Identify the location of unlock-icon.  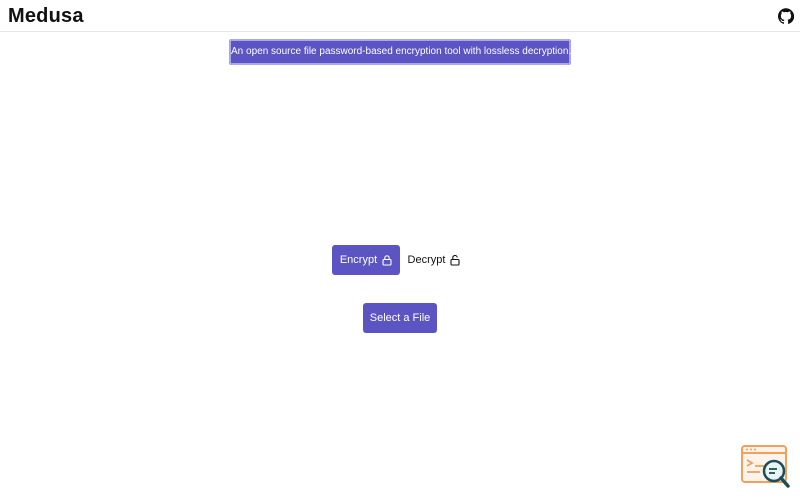
(455, 260).